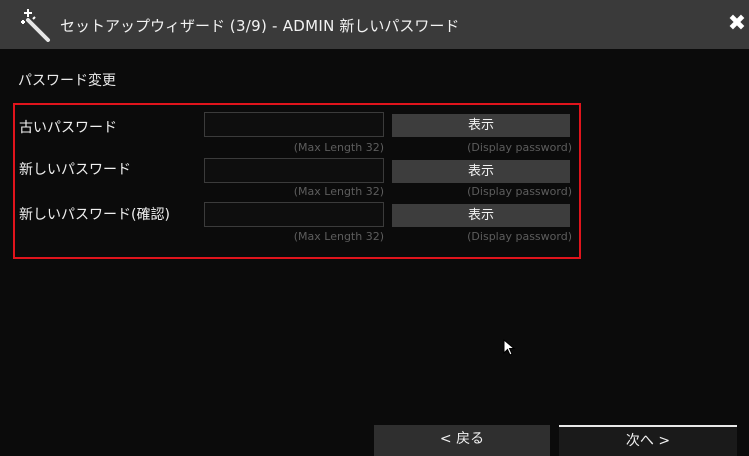 The image size is (749, 456). I want to click on old-password-display-hint: (Display password), so click(519, 147).